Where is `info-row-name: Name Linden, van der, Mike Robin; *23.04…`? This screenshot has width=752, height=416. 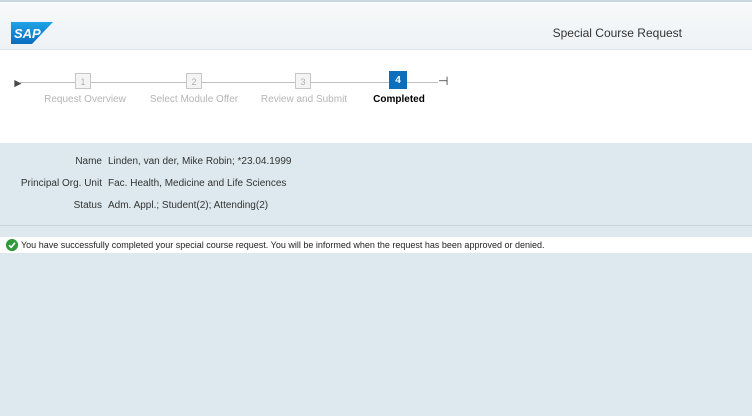
info-row-name: Name Linden, van der, Mike Robin; *23.04… is located at coordinates (376, 165).